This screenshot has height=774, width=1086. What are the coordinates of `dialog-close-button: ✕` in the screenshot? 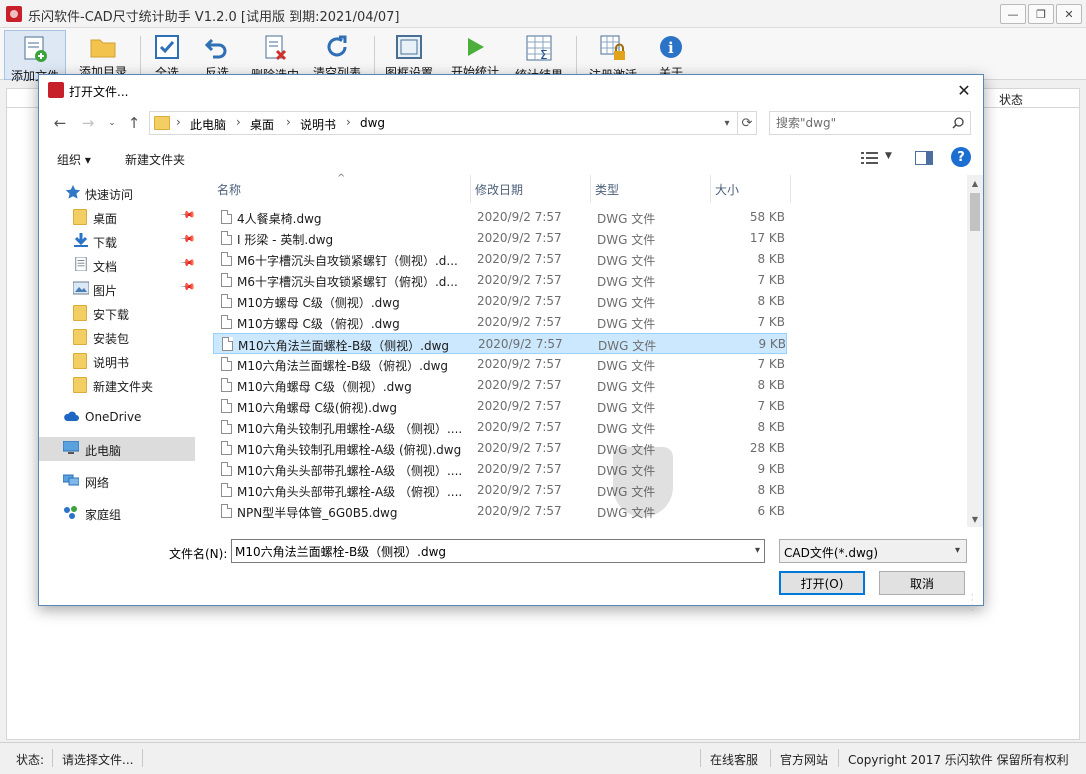 It's located at (964, 90).